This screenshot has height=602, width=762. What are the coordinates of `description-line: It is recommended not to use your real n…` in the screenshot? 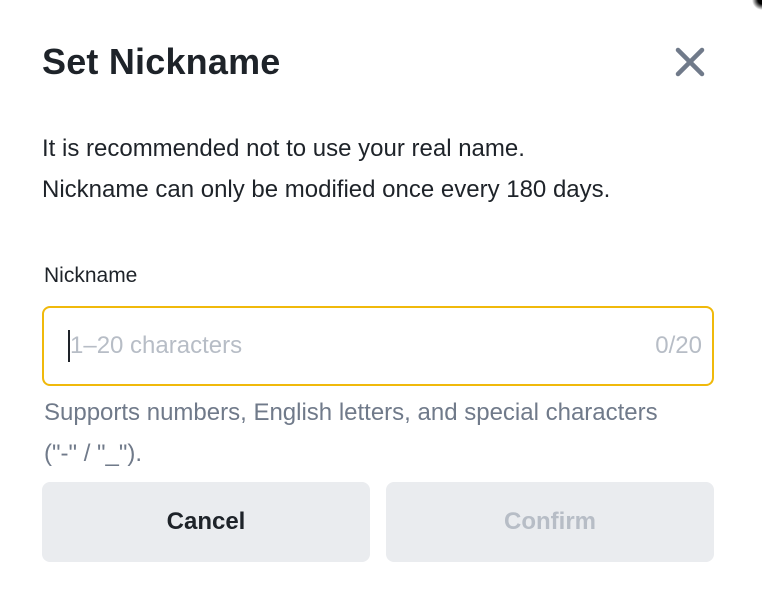 It's located at (283, 148).